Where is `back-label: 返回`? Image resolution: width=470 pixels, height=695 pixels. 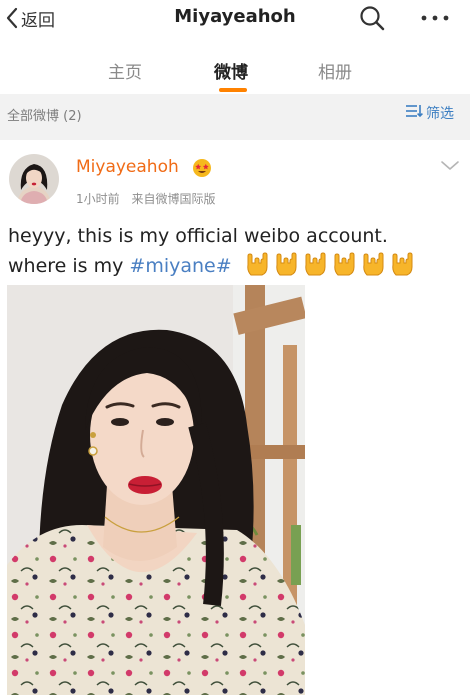
back-label: 返回 is located at coordinates (38, 20).